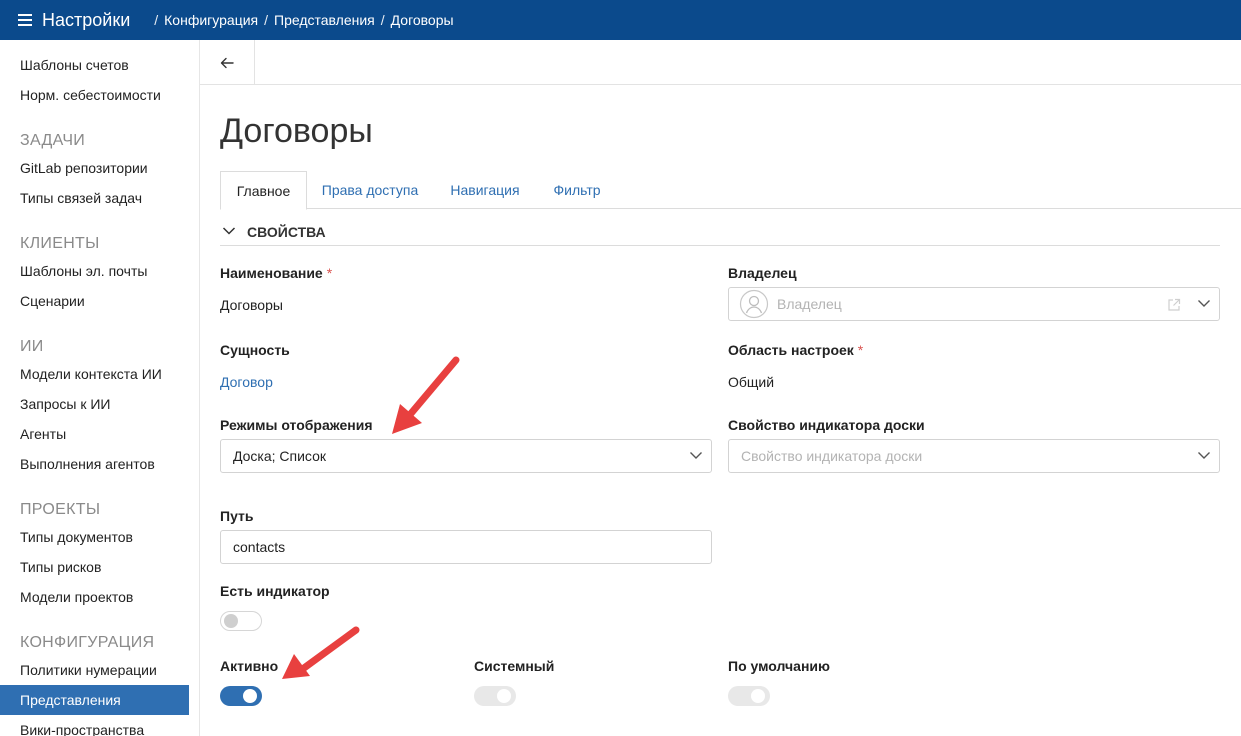 This screenshot has width=1241, height=736. I want to click on sidebar-item-views: Представления, so click(94, 700).